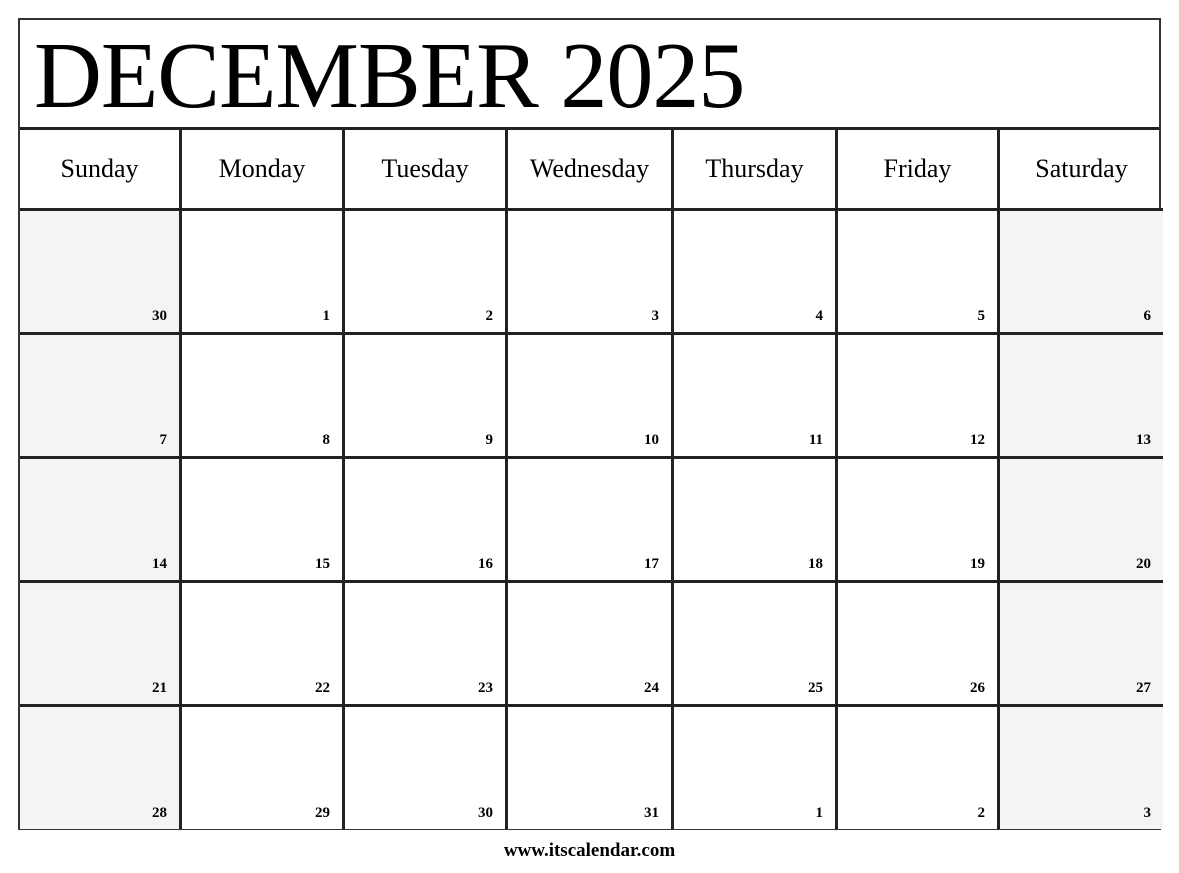  Describe the element at coordinates (159, 688) in the screenshot. I see `day-number: 21` at that location.